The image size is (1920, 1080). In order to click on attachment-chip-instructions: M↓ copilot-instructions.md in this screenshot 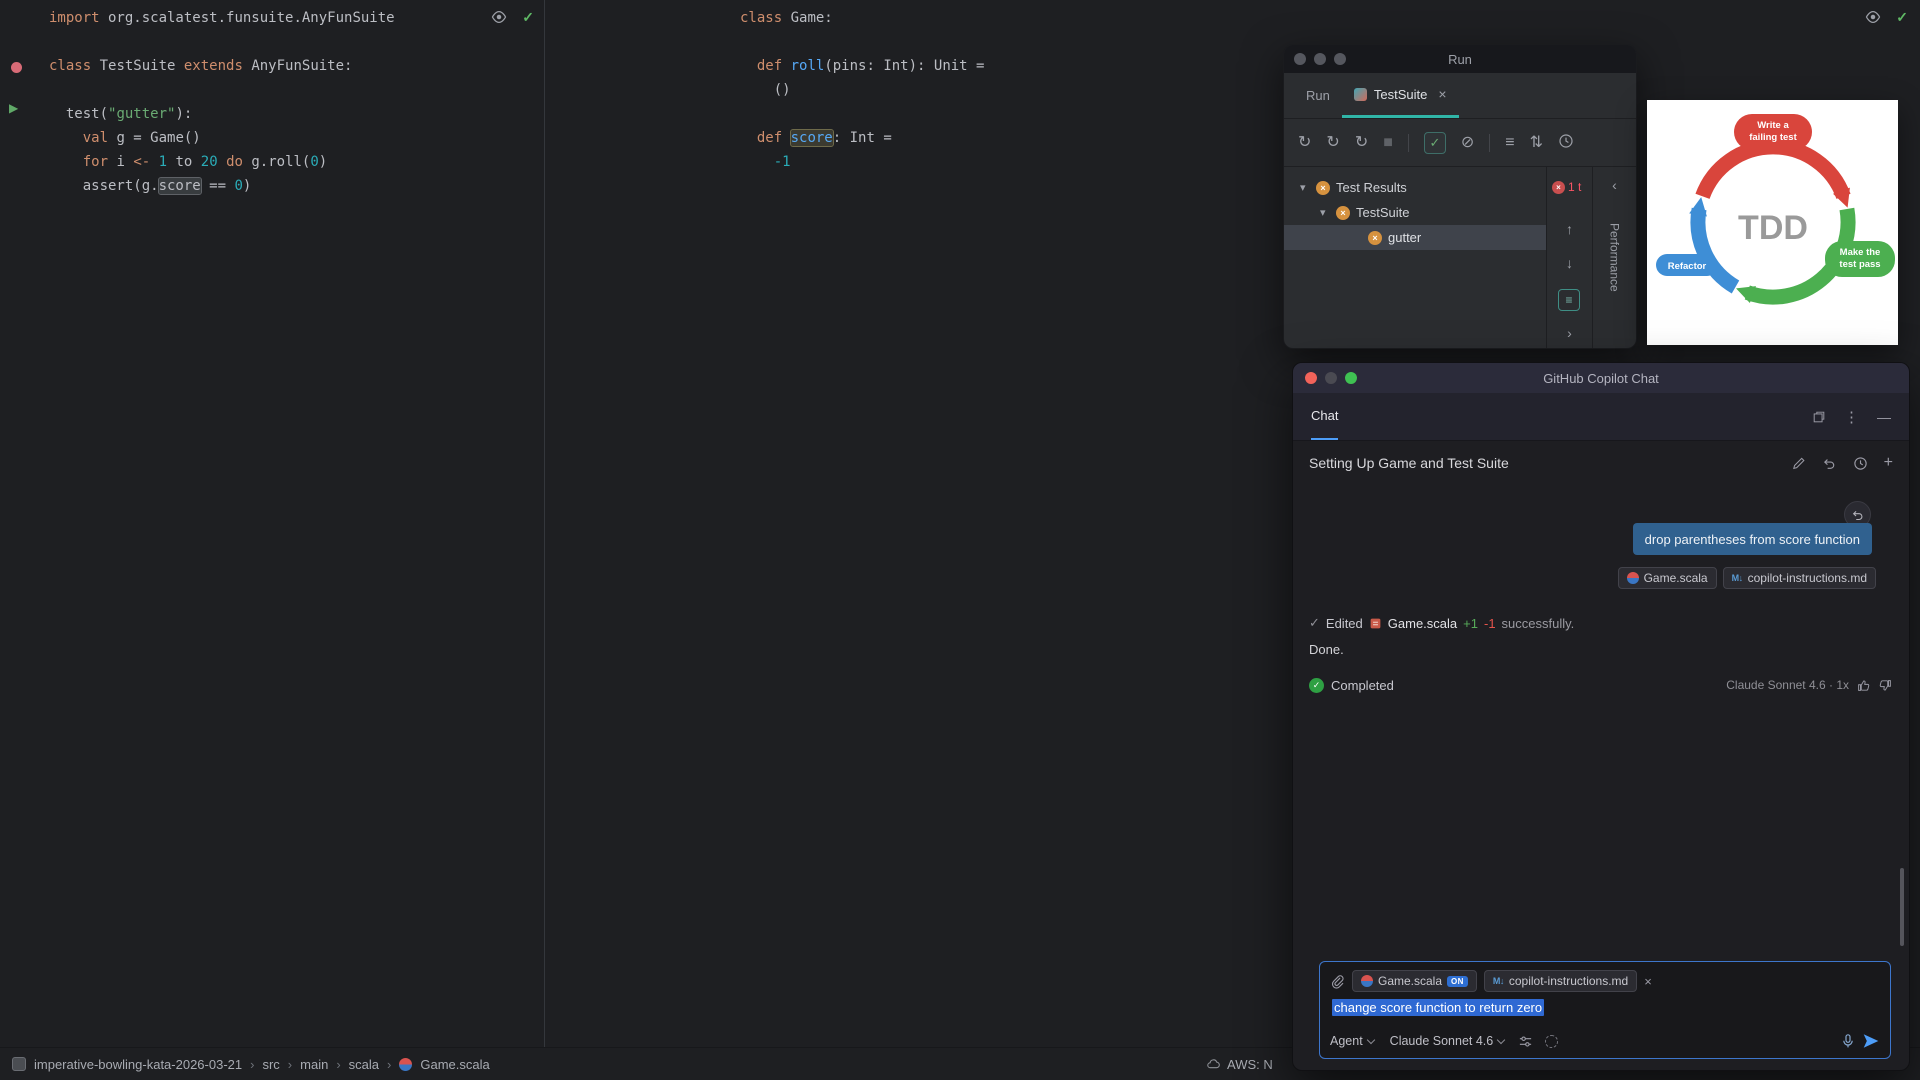, I will do `click(1799, 578)`.